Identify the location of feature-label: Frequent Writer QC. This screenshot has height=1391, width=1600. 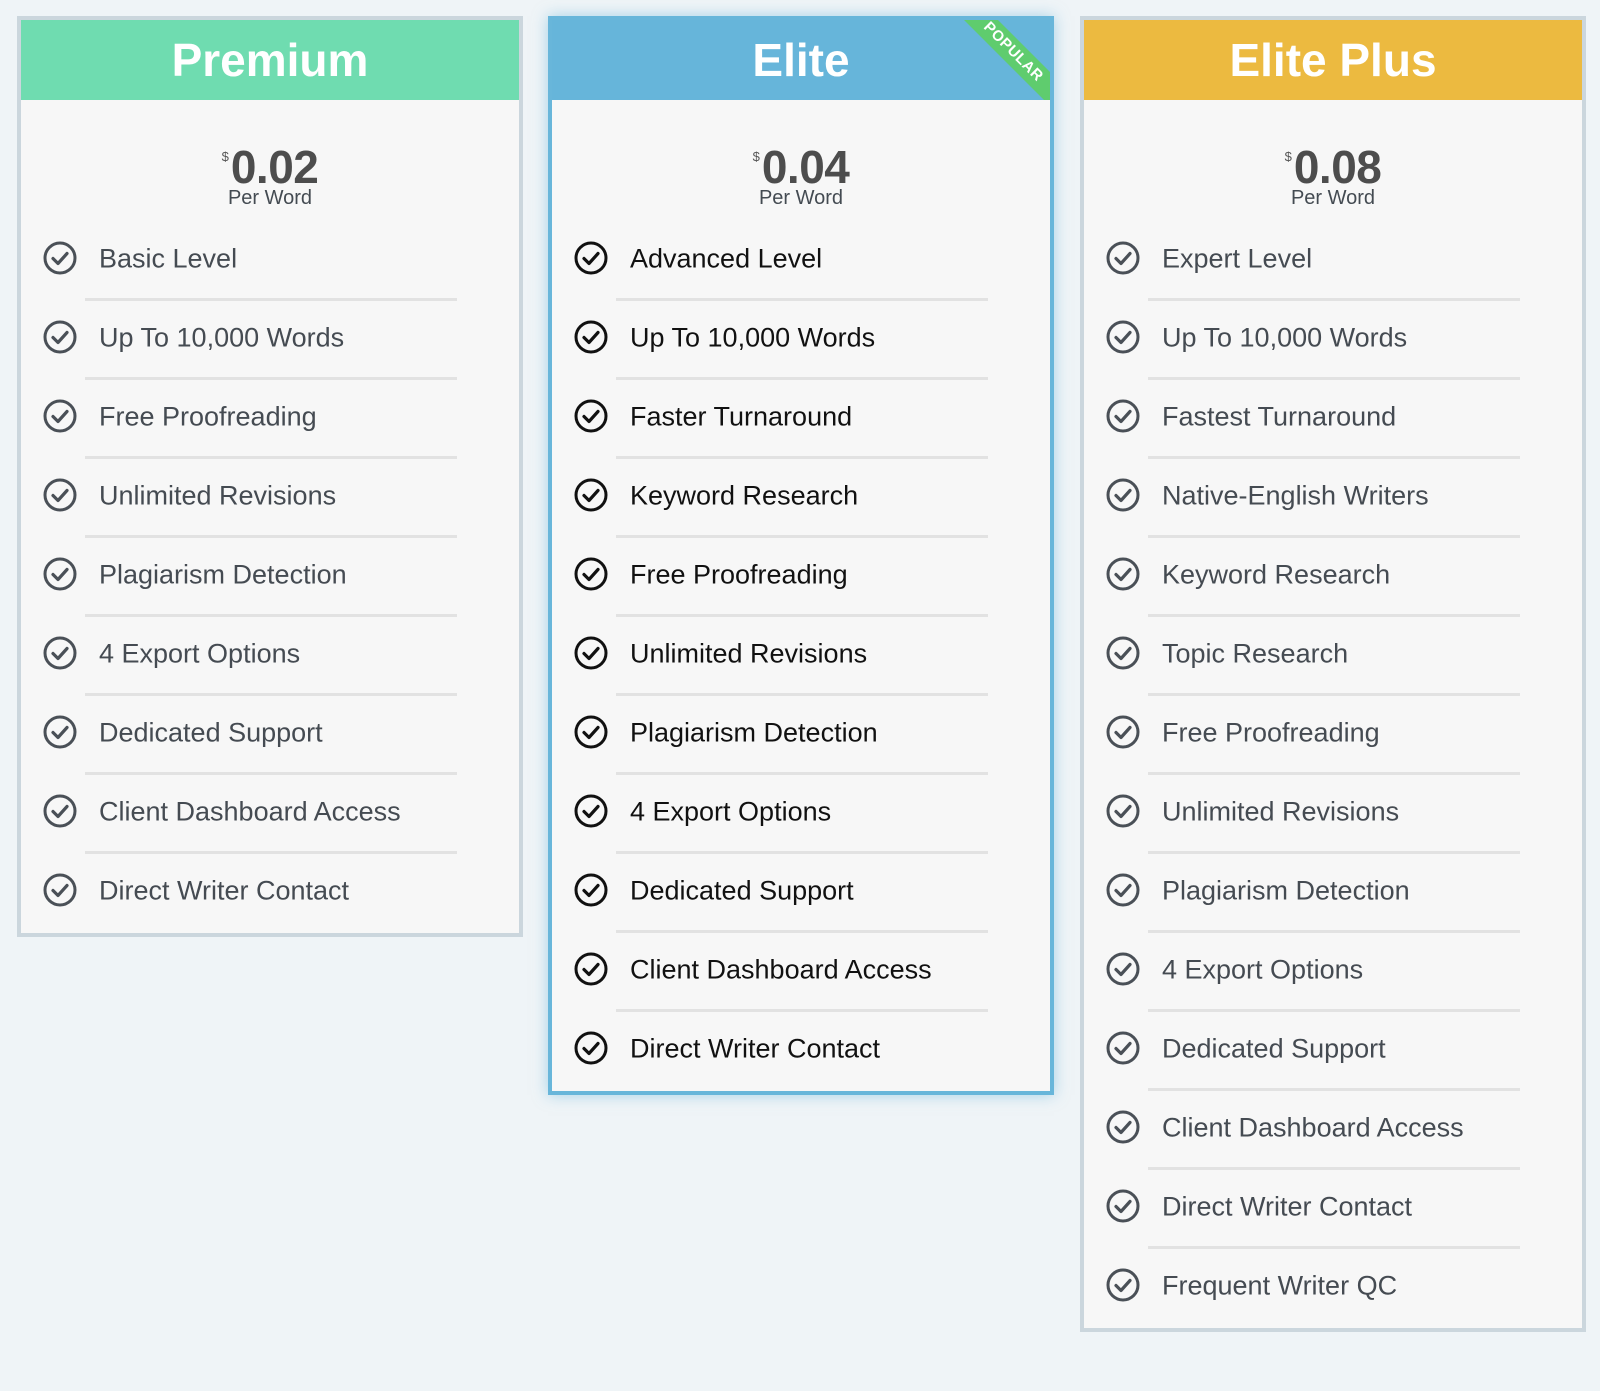
(1280, 1284).